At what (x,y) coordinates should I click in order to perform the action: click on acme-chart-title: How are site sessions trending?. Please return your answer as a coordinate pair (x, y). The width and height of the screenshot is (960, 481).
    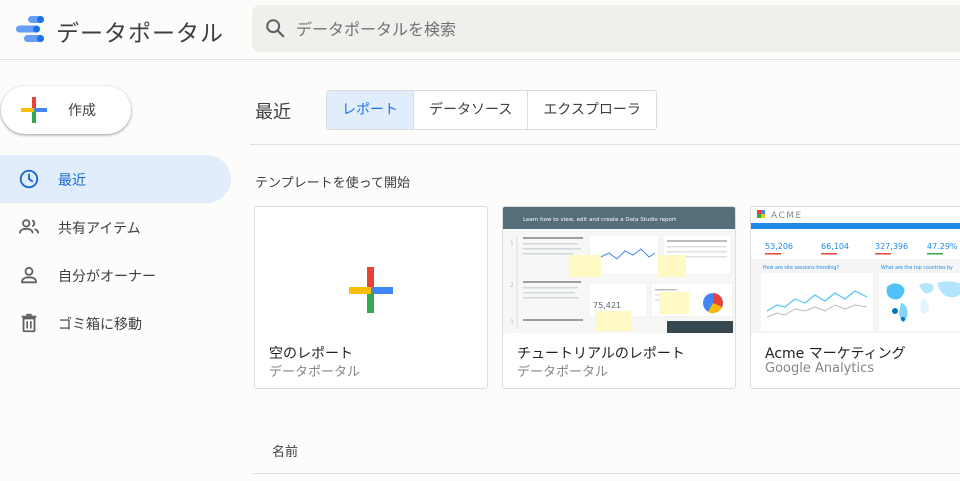
    Looking at the image, I should click on (801, 268).